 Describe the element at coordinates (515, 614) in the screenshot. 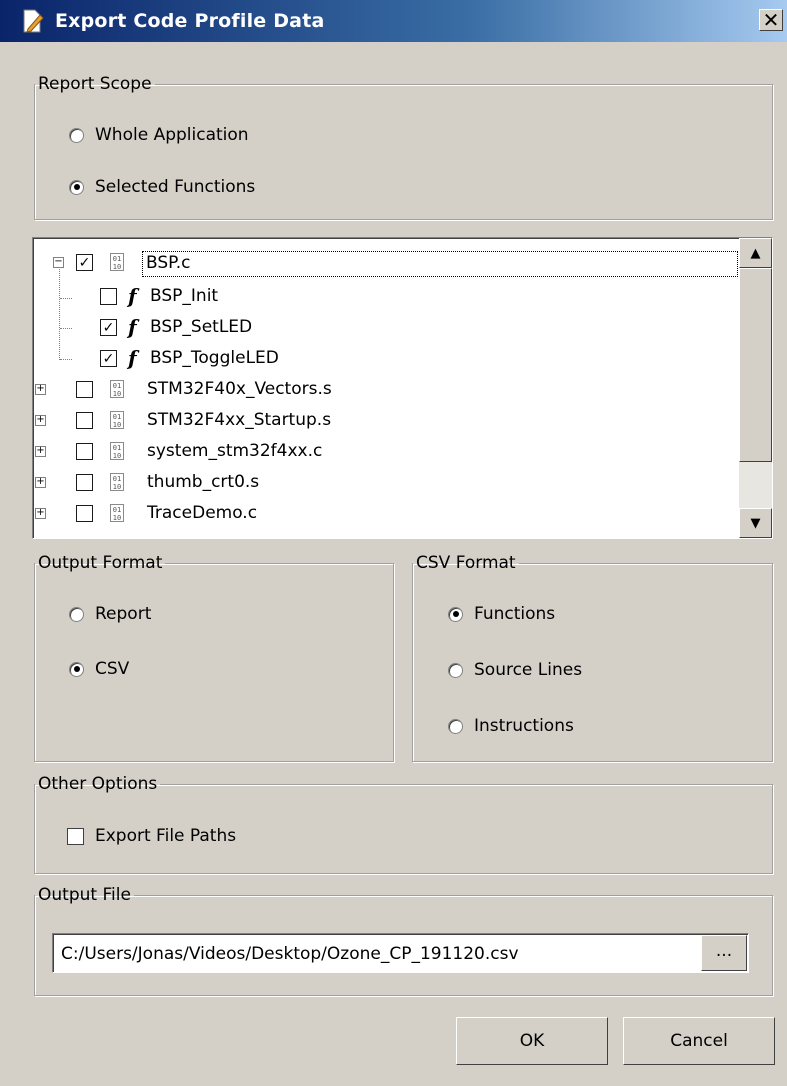

I see `radio-label: Functions` at that location.